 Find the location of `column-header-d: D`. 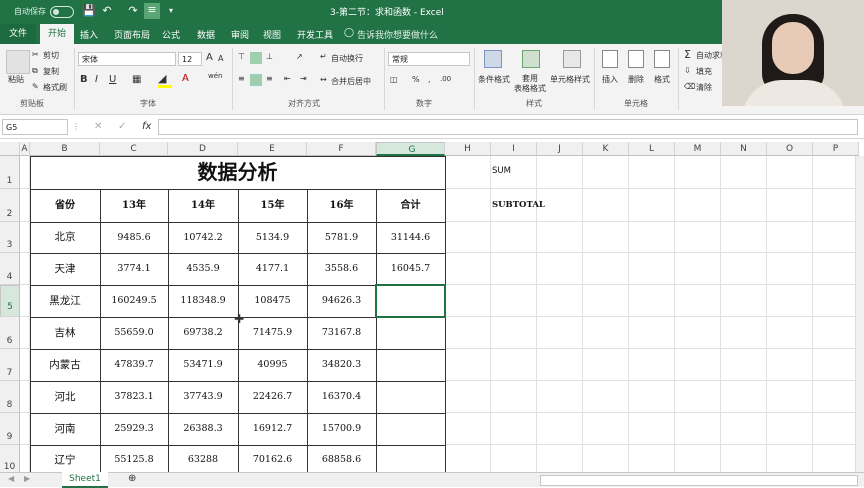

column-header-d: D is located at coordinates (203, 149).